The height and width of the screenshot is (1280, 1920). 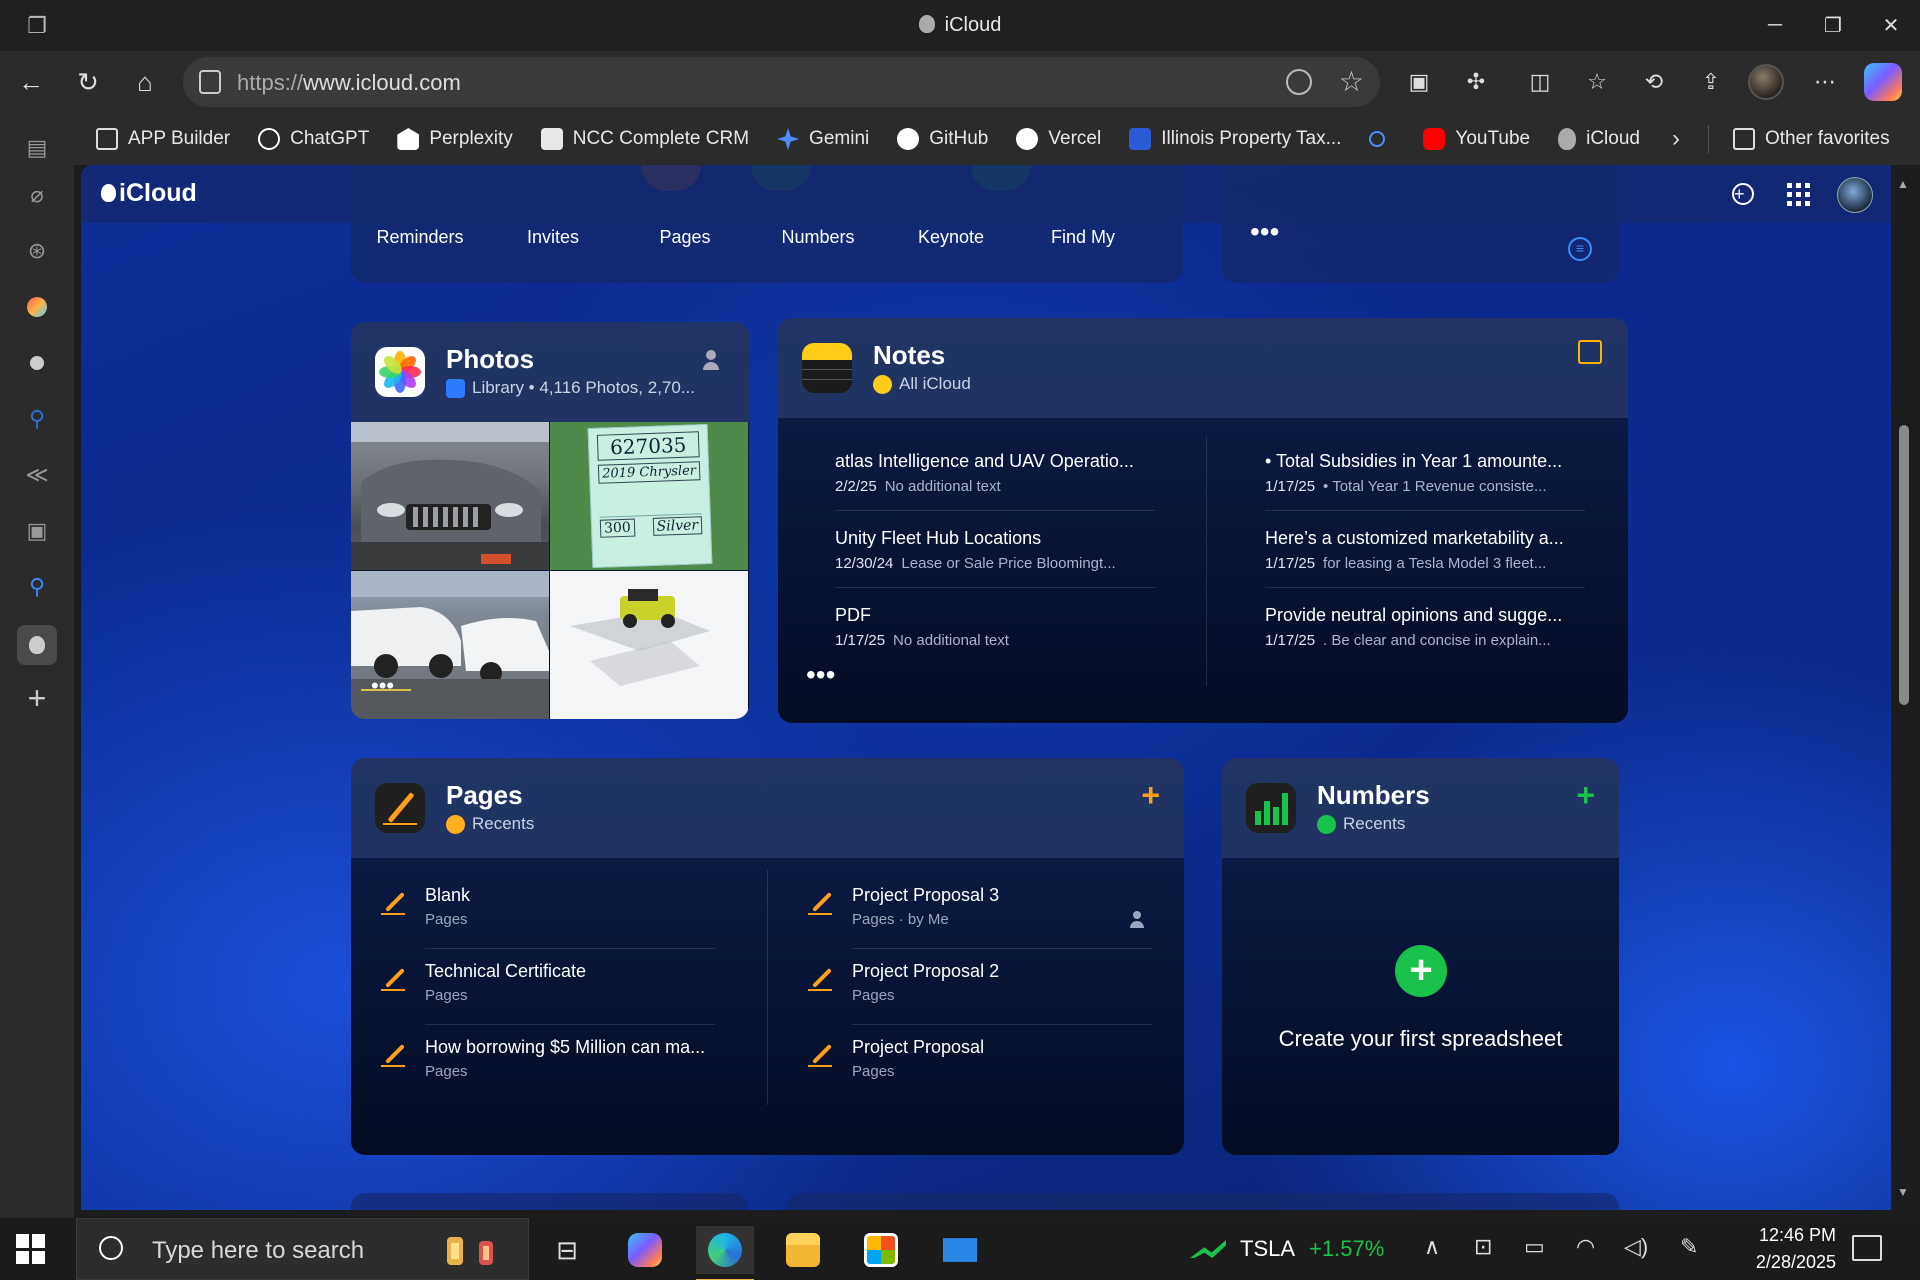 What do you see at coordinates (685, 237) in the screenshot?
I see `app-pages: Pages` at bounding box center [685, 237].